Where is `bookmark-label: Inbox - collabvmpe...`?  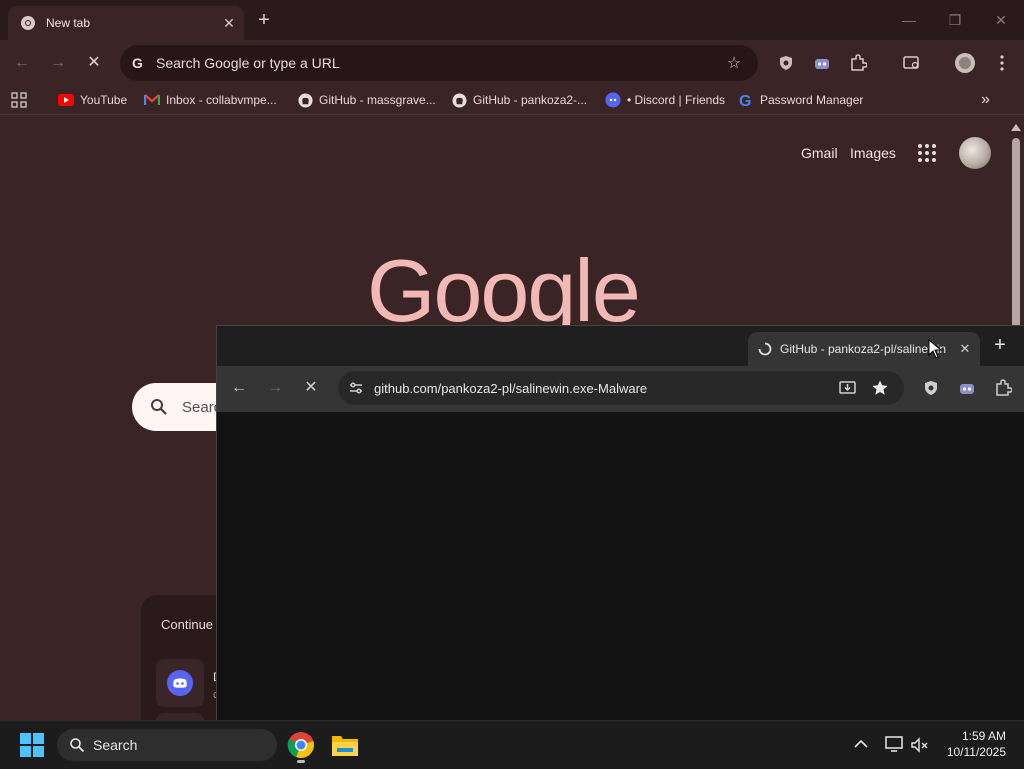
bookmark-label: Inbox - collabvmpe... is located at coordinates (221, 100).